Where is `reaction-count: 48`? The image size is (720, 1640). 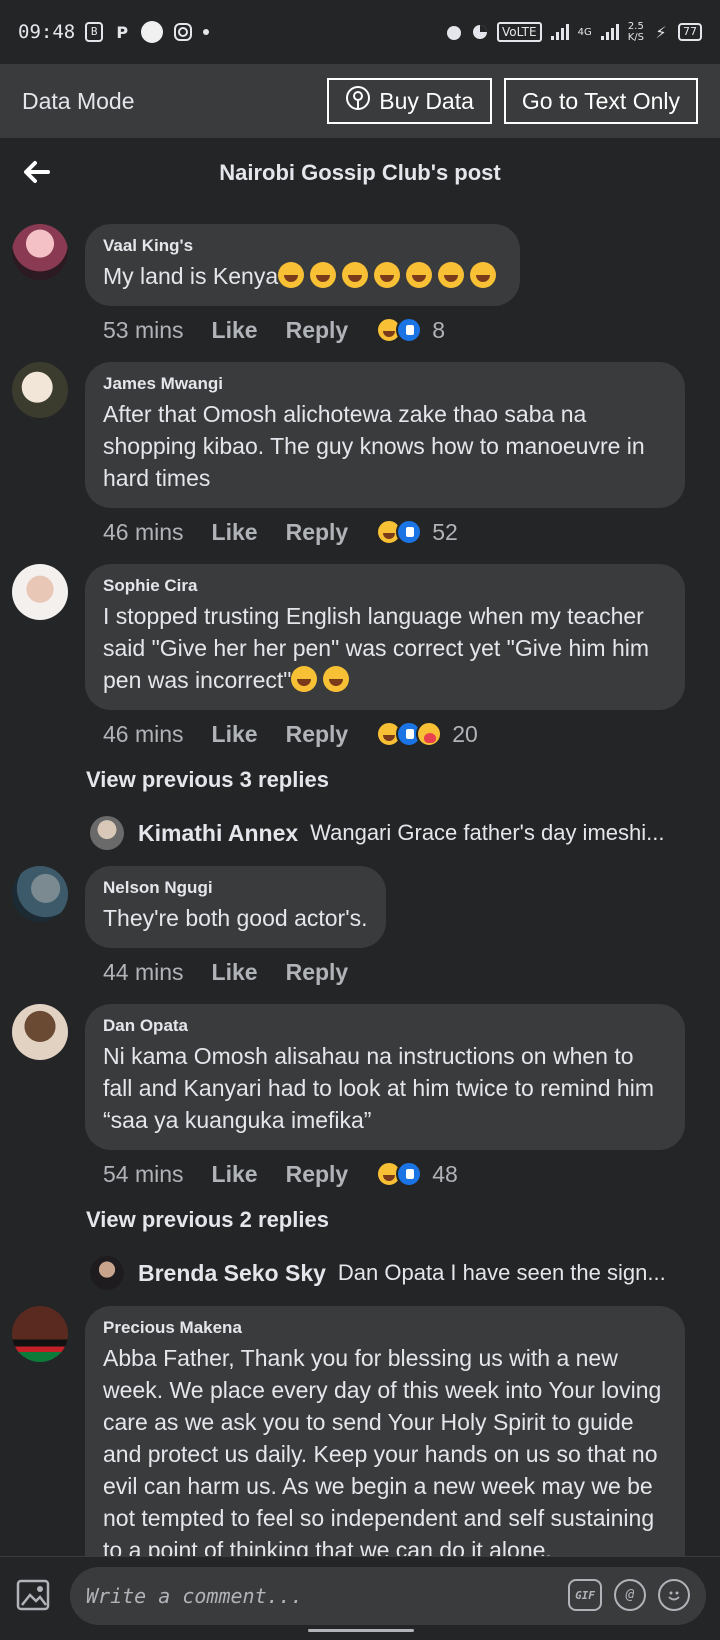
reaction-count: 48 is located at coordinates (445, 1173).